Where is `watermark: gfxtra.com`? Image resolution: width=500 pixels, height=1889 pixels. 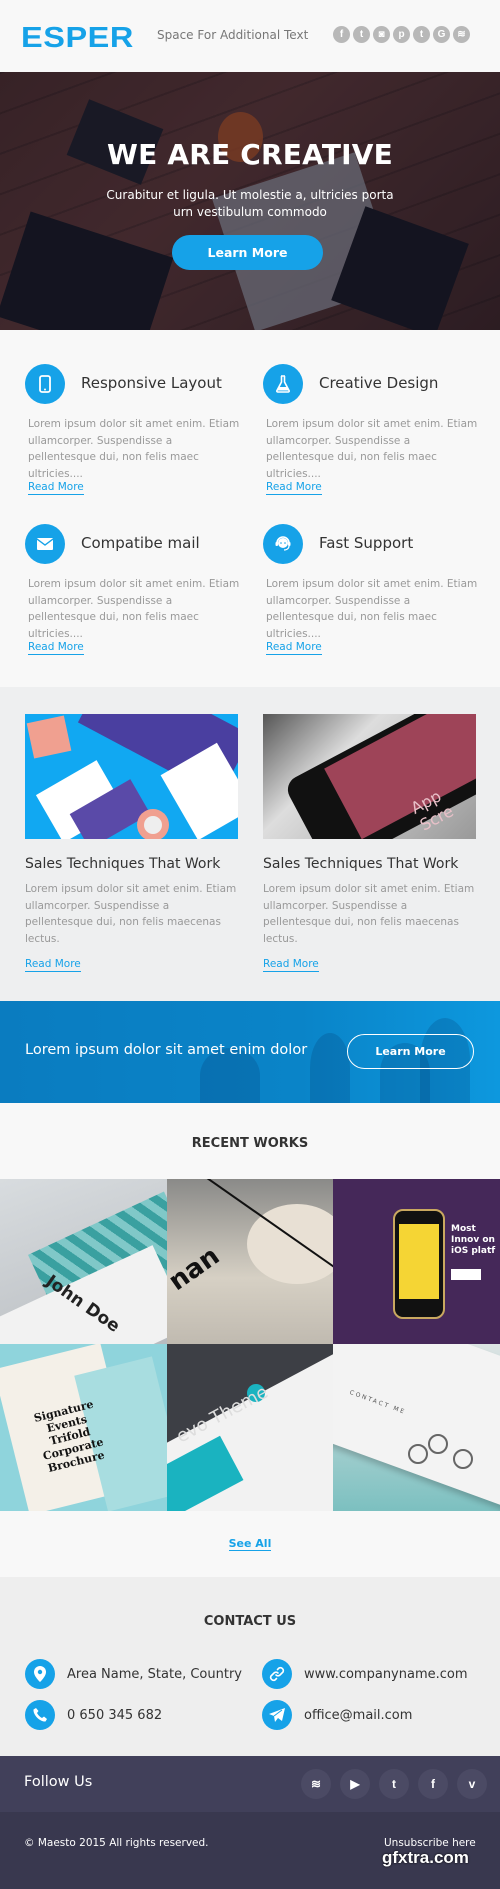
watermark: gfxtra.com is located at coordinates (425, 1857).